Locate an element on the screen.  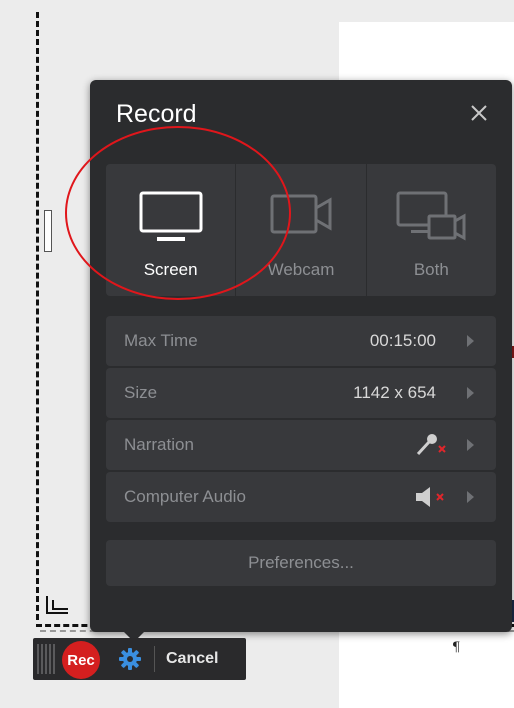
record-mode-selector: Screen Webcam Both is located at coordinates (301, 230).